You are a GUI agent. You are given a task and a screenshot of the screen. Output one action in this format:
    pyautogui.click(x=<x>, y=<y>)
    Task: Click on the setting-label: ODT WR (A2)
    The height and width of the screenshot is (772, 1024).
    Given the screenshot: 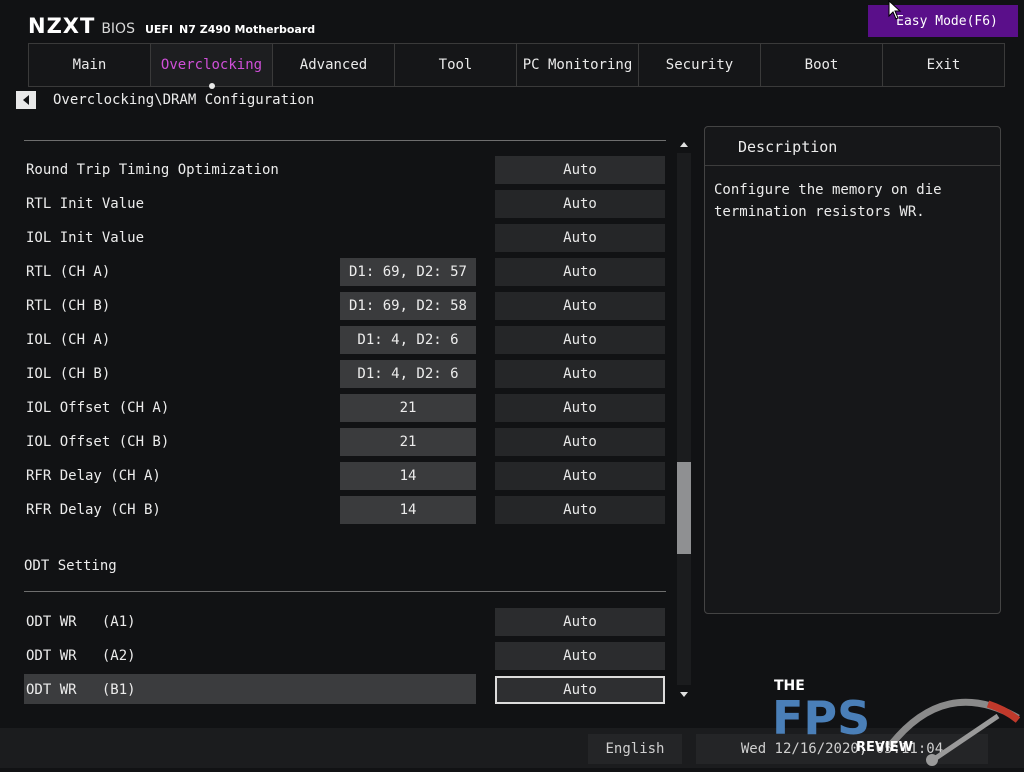 What is the action you would take?
    pyautogui.click(x=81, y=656)
    